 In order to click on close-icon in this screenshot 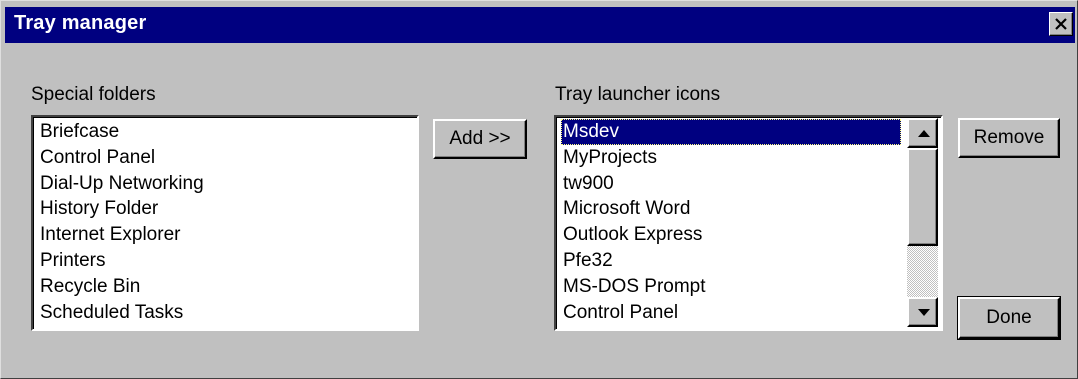, I will do `click(1061, 24)`.